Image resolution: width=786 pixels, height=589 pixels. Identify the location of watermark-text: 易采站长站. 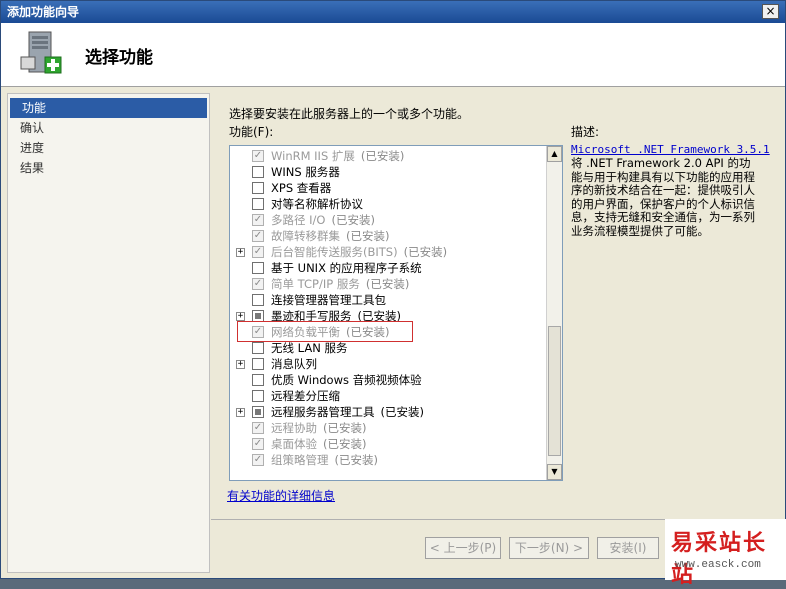
(719, 559).